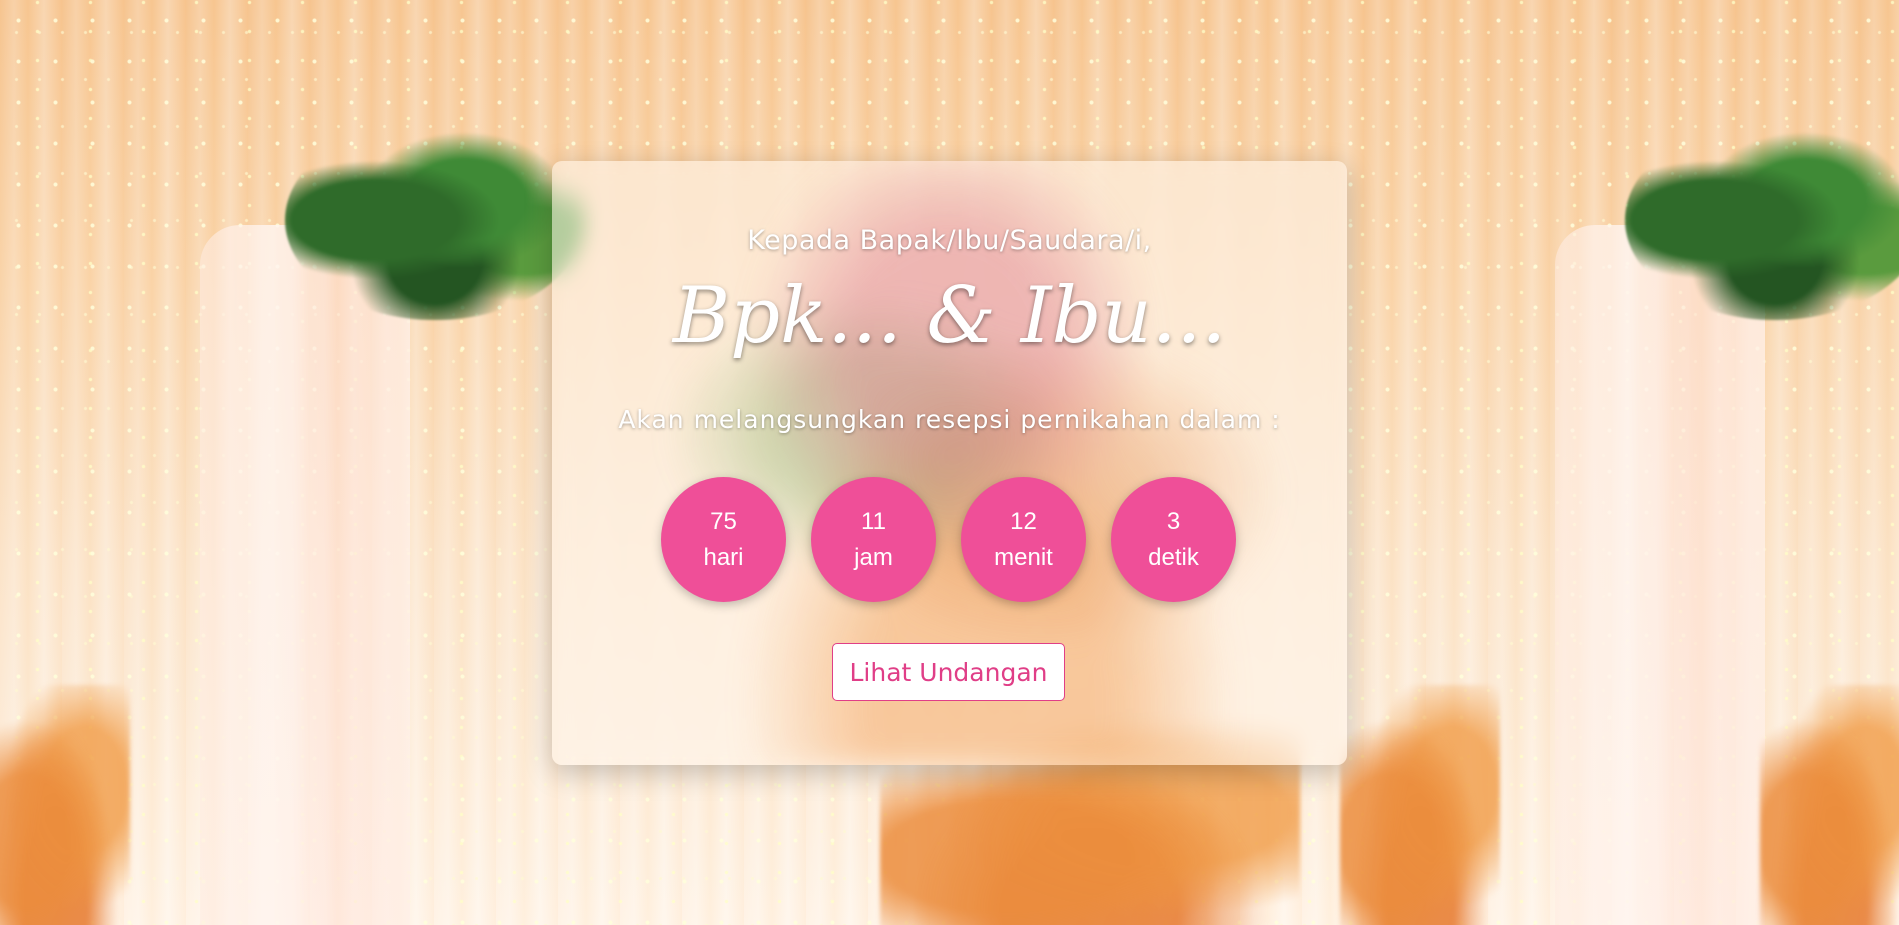 Image resolution: width=1899 pixels, height=925 pixels. I want to click on countdown-unit: hari, so click(723, 557).